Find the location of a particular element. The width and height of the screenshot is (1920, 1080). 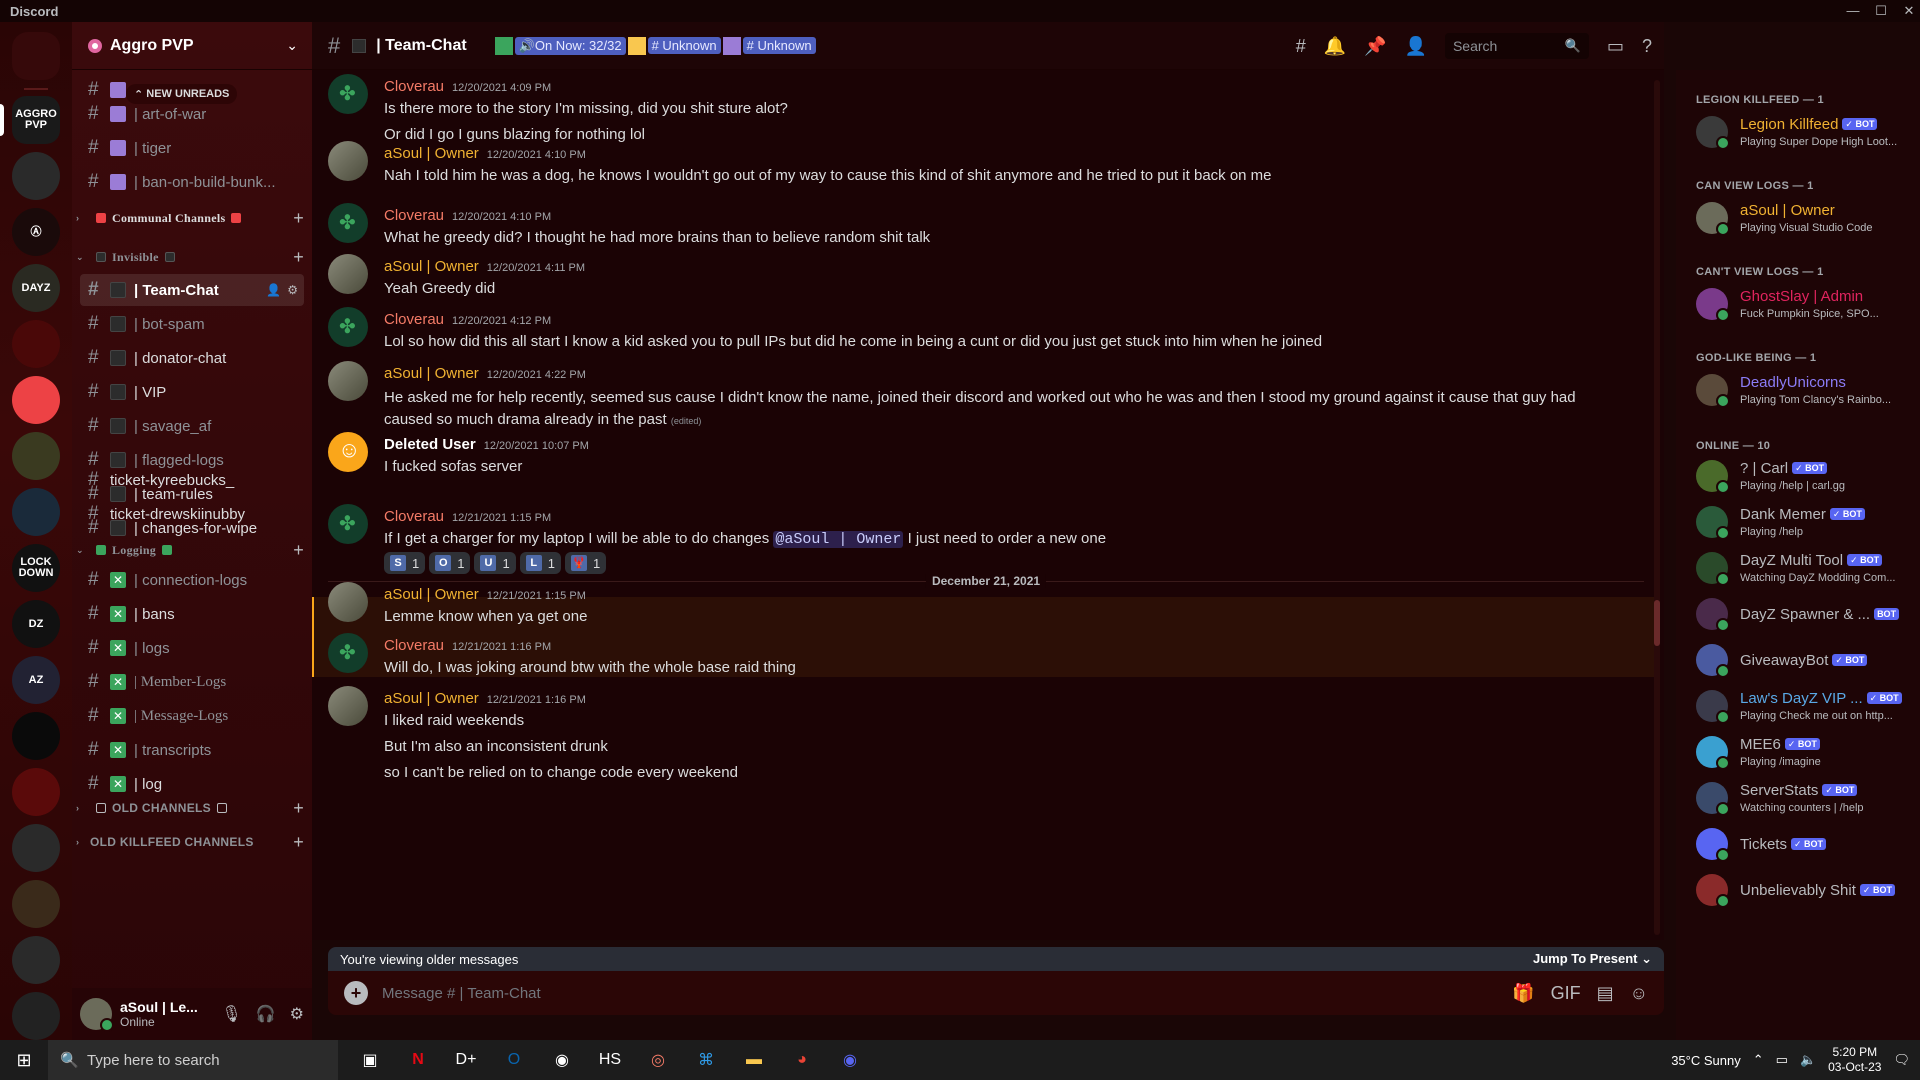

server-icon-dayz-multitool: DAYZ is located at coordinates (36, 288).